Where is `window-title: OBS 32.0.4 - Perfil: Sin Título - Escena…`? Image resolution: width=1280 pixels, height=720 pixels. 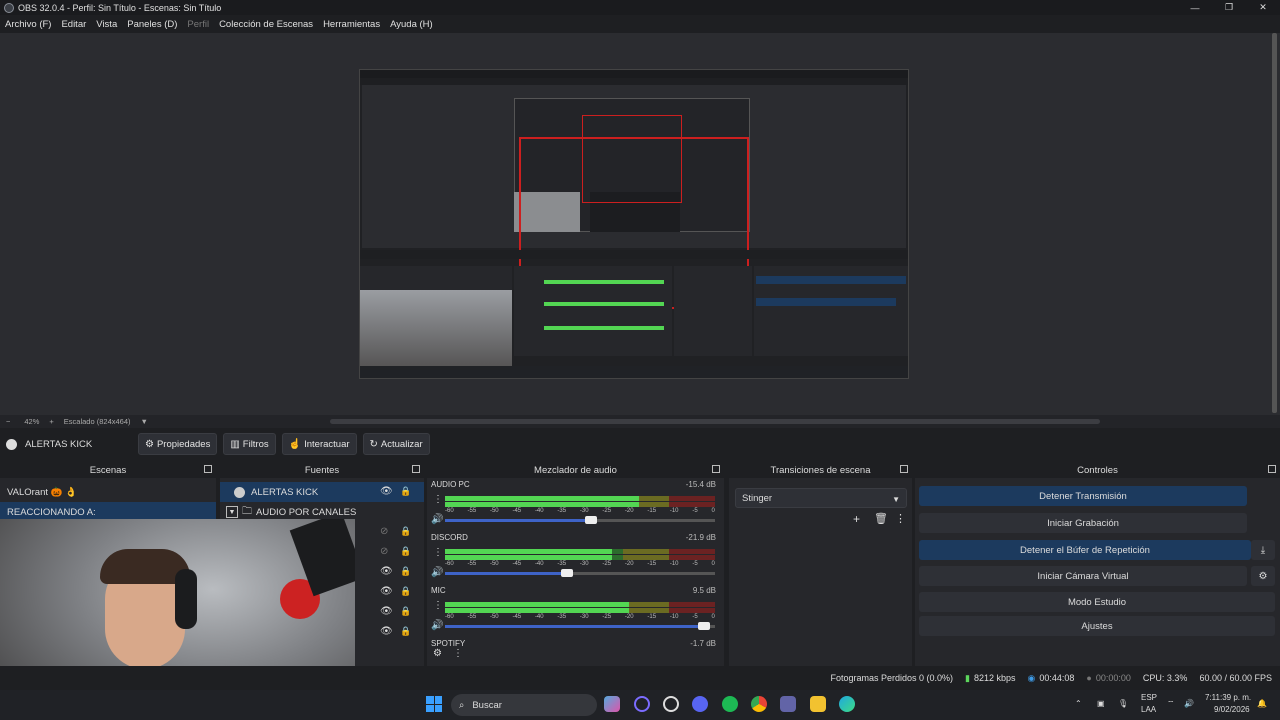
window-title: OBS 32.0.4 - Perfil: Sin Título - Escena… is located at coordinates (120, 7).